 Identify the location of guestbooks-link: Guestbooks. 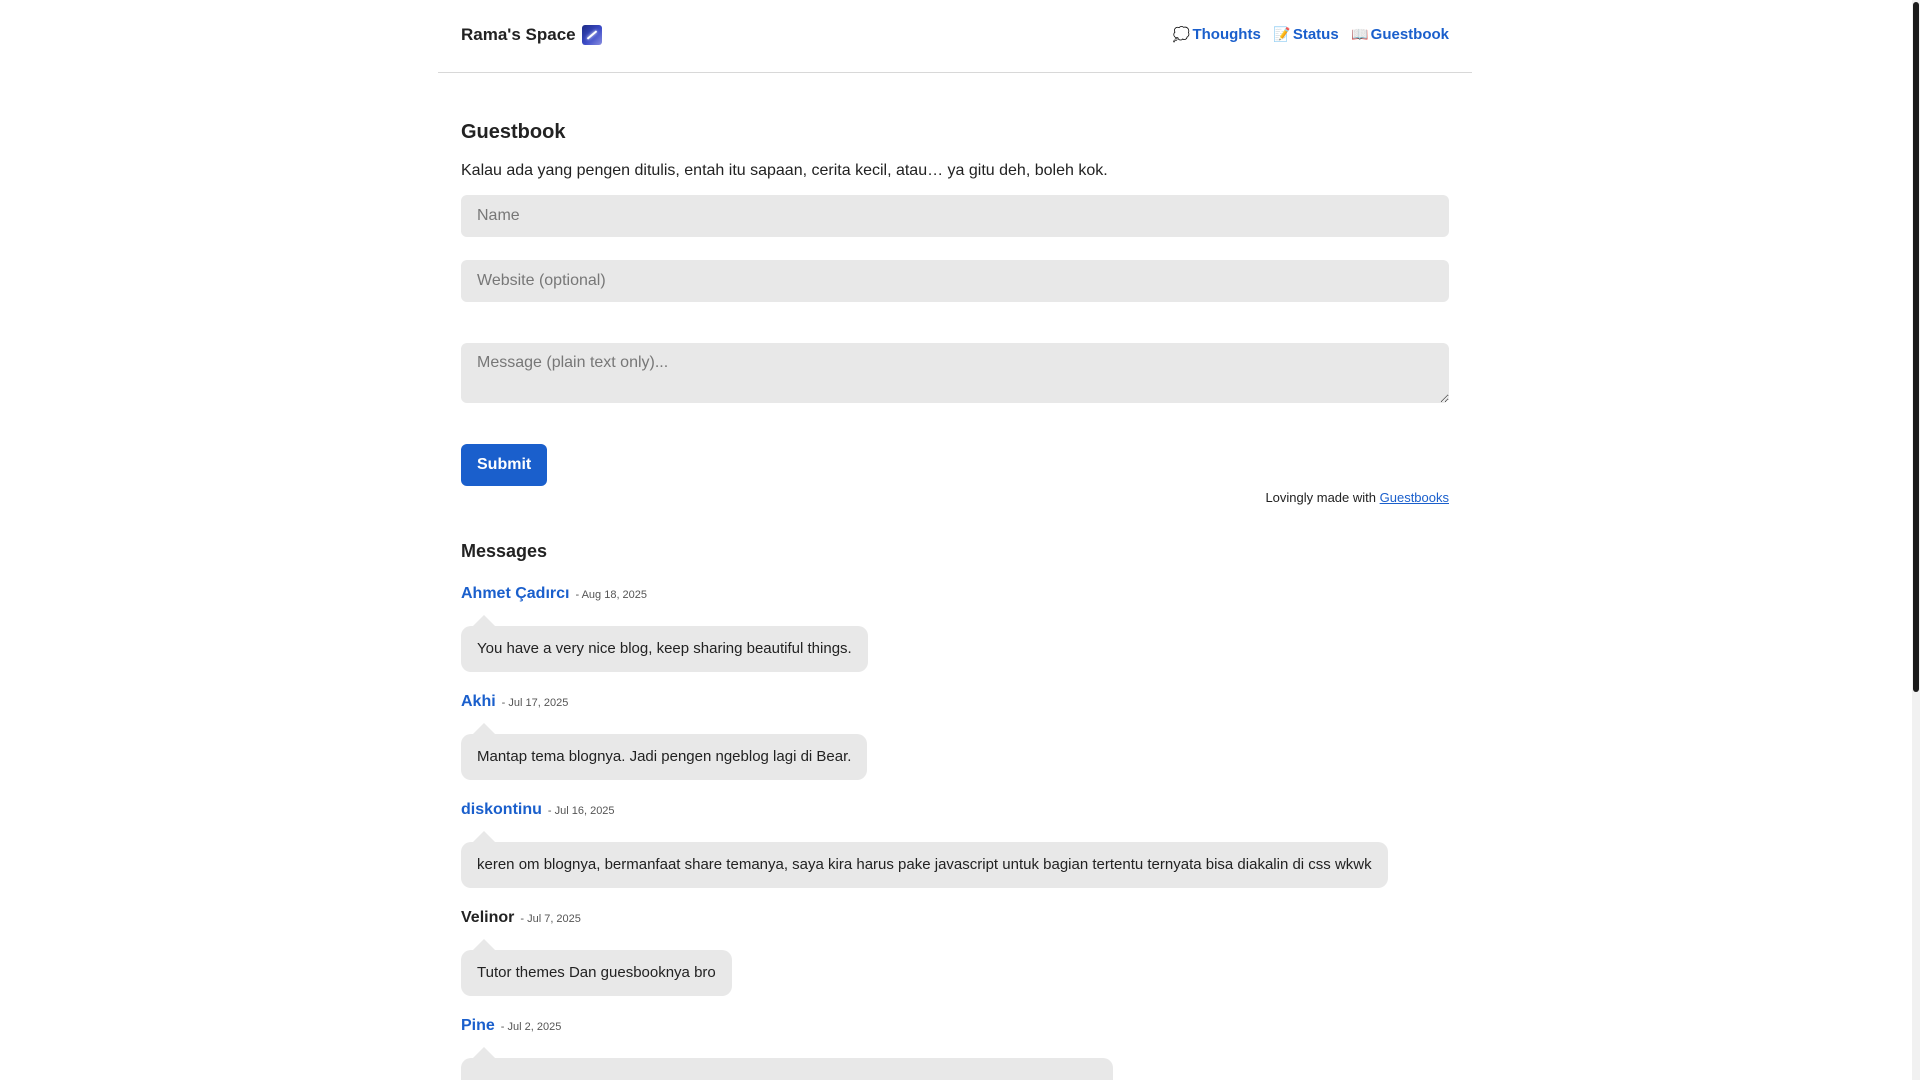
(1414, 497).